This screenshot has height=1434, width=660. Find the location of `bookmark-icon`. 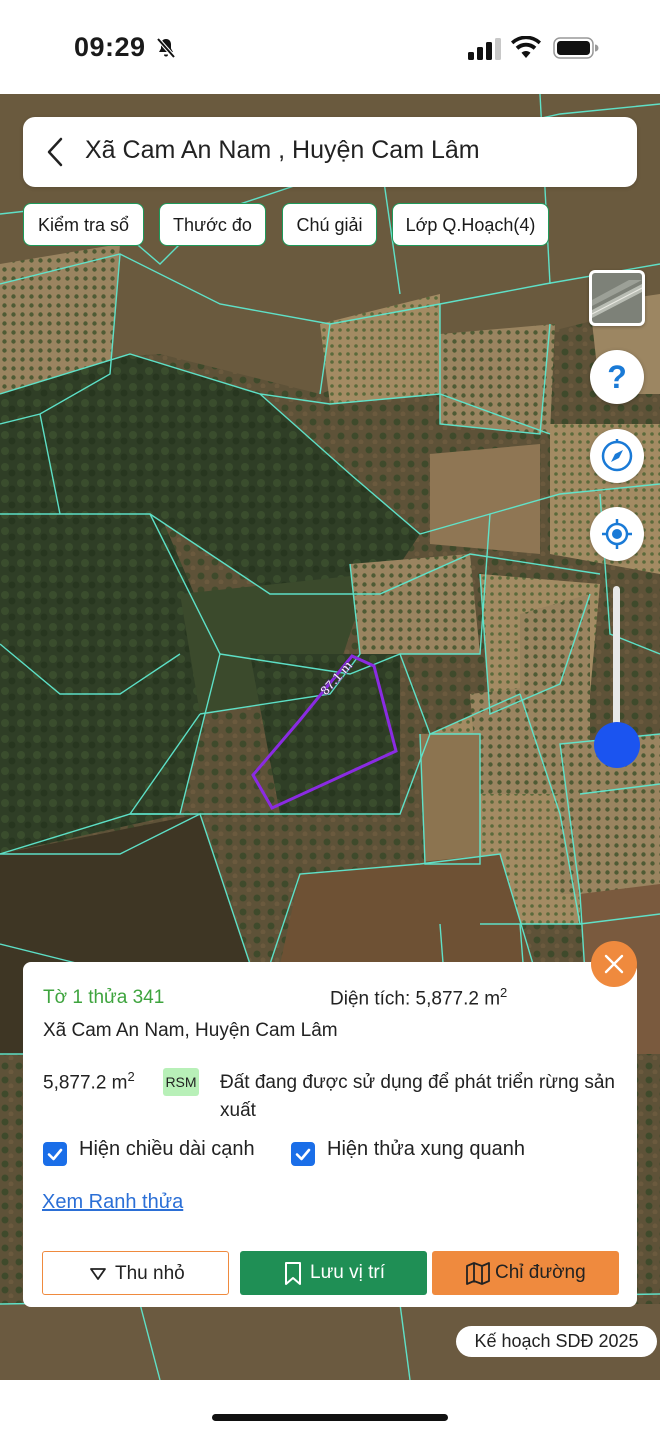

bookmark-icon is located at coordinates (293, 1273).